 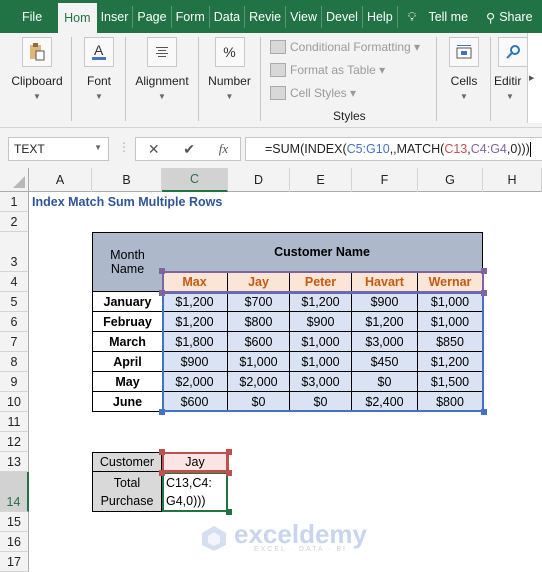 What do you see at coordinates (229, 78) in the screenshot?
I see `number-group: % Number ▼` at bounding box center [229, 78].